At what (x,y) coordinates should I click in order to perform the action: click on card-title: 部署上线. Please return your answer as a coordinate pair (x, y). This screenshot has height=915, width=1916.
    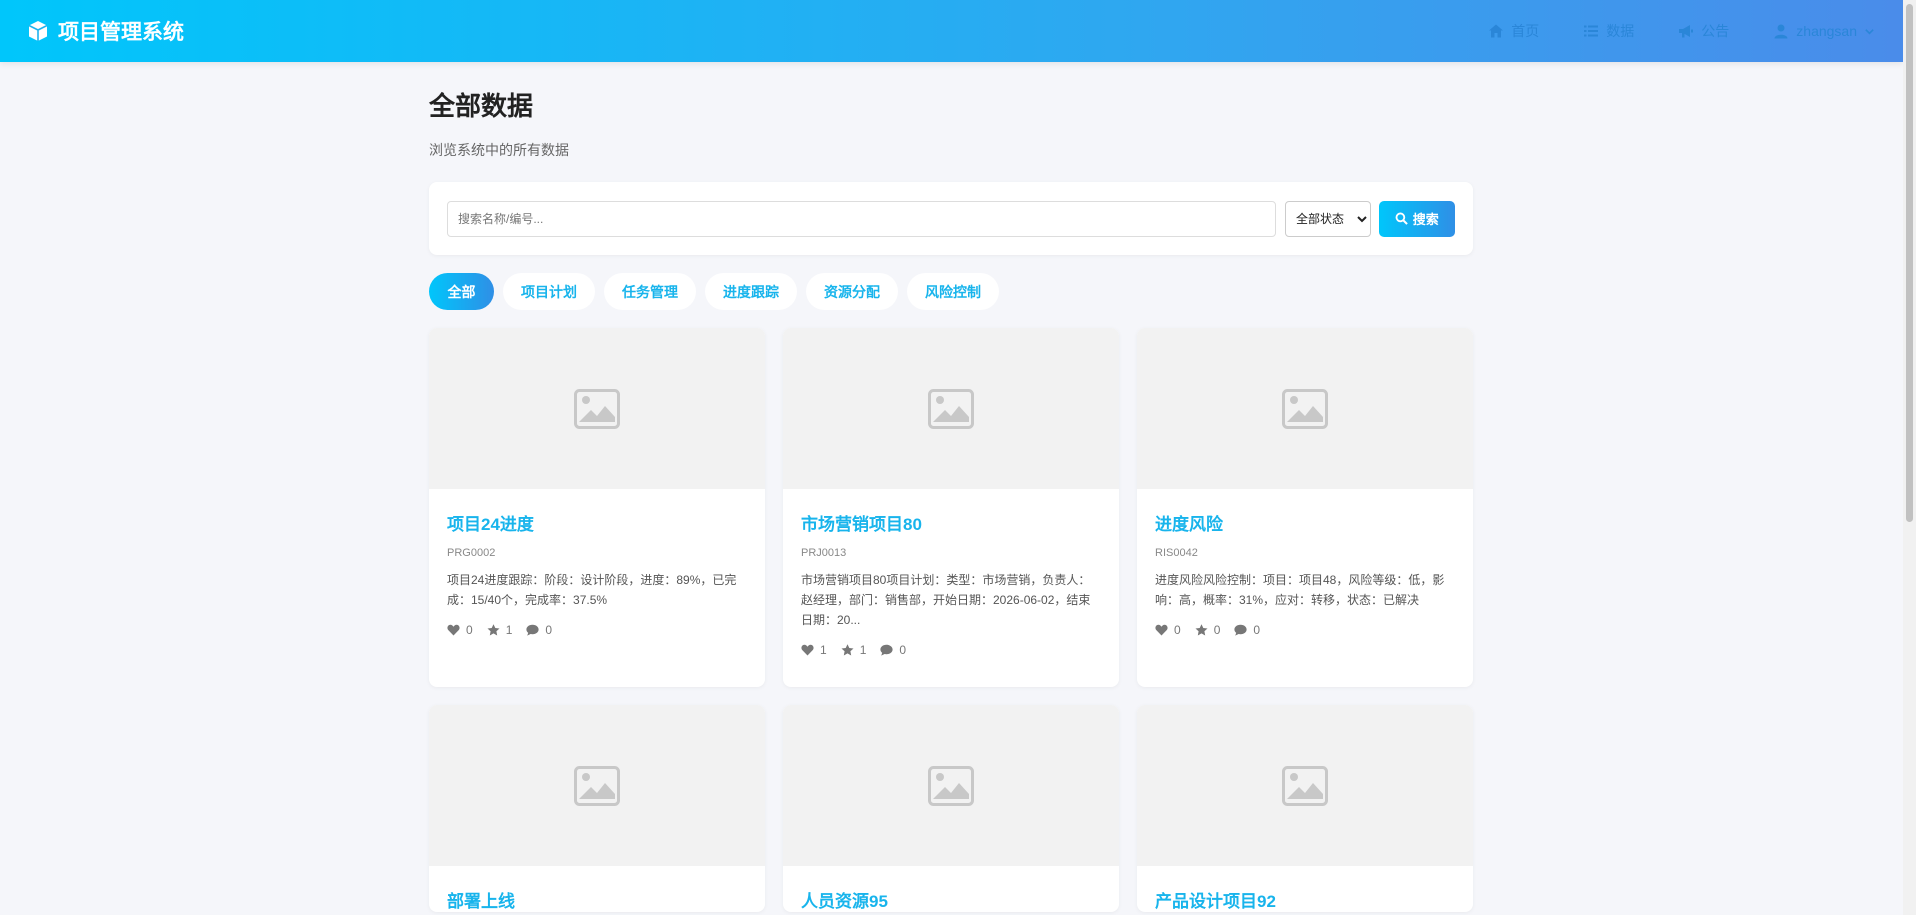
    Looking at the image, I should click on (597, 899).